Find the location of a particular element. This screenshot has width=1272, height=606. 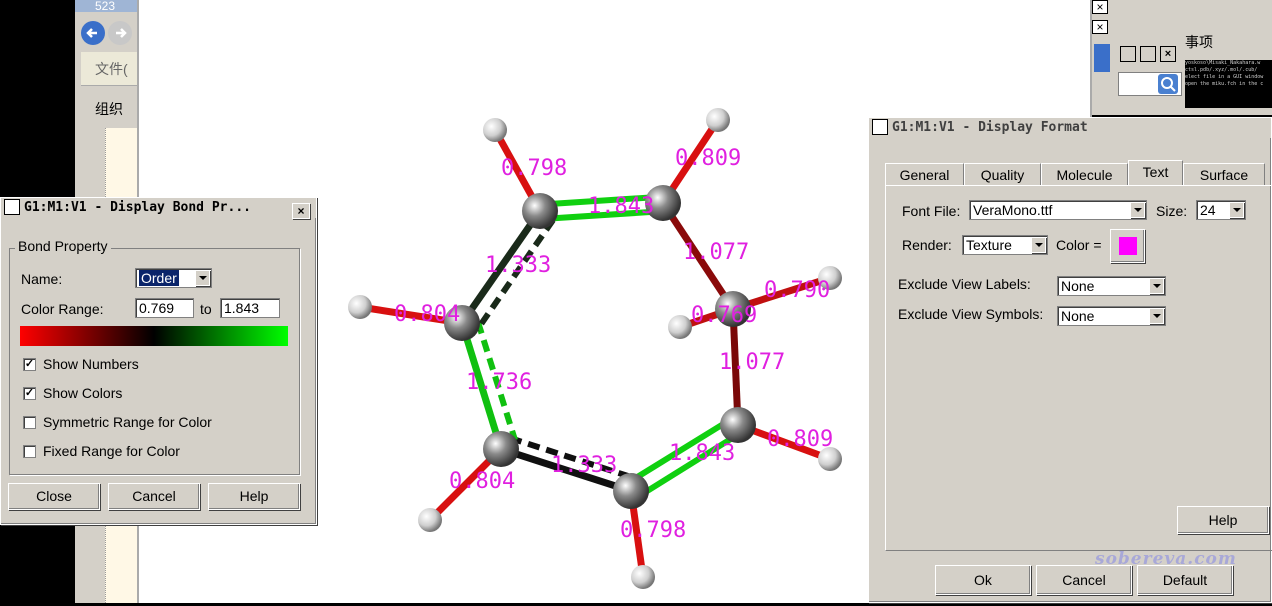

explorer-title: 523 is located at coordinates (106, 6).